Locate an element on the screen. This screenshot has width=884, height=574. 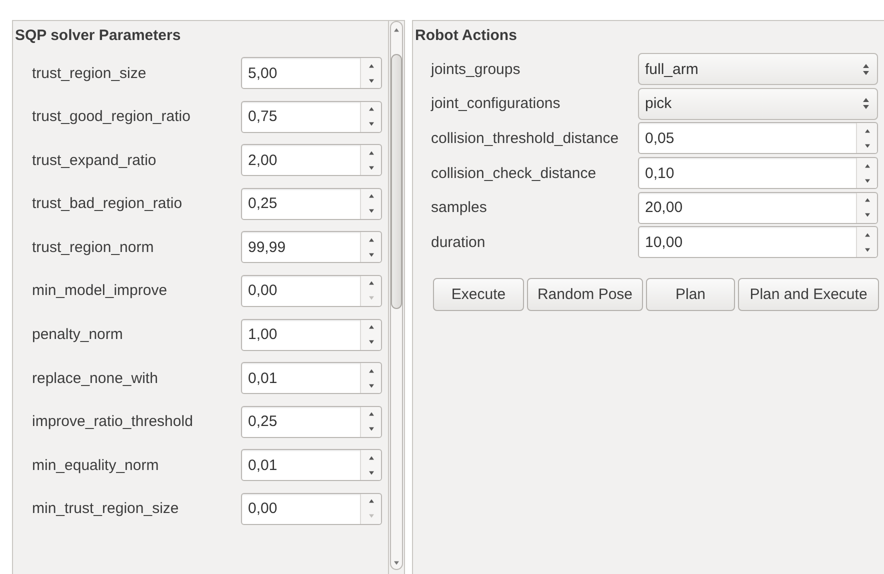
spin-value: 2,00 is located at coordinates (262, 160).